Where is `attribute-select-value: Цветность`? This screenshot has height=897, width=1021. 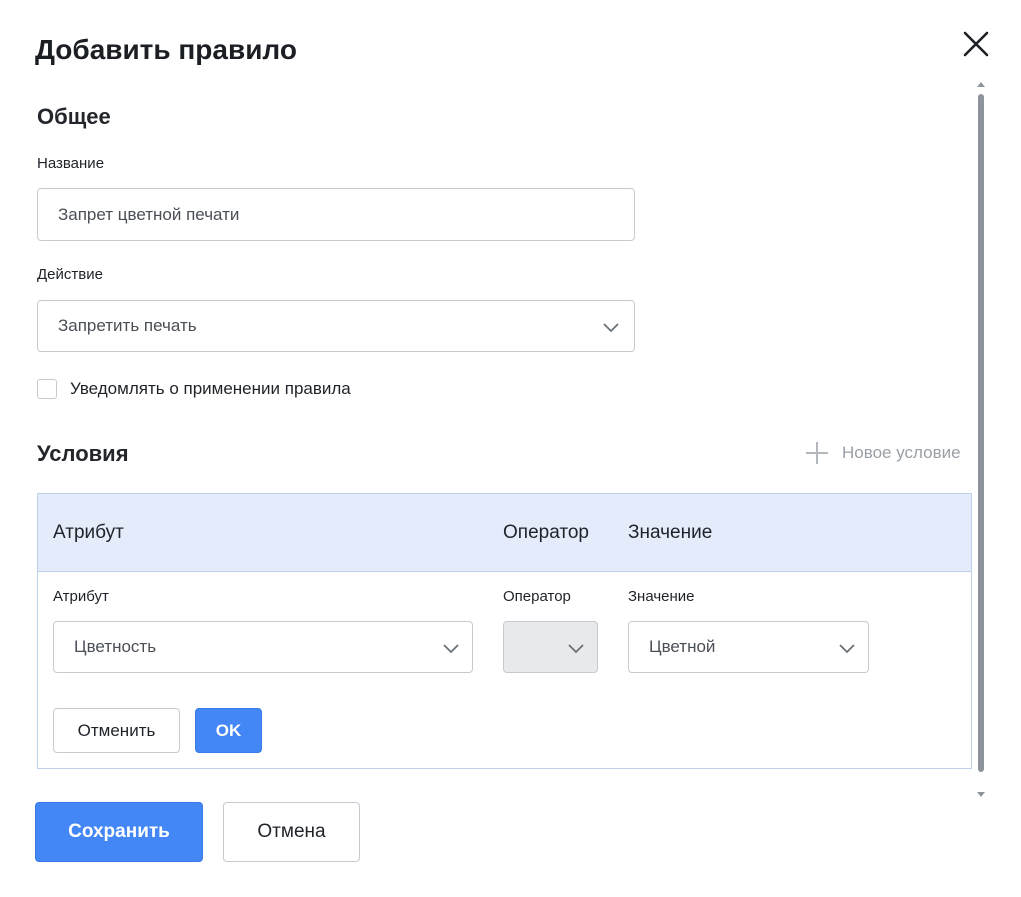 attribute-select-value: Цветность is located at coordinates (115, 646).